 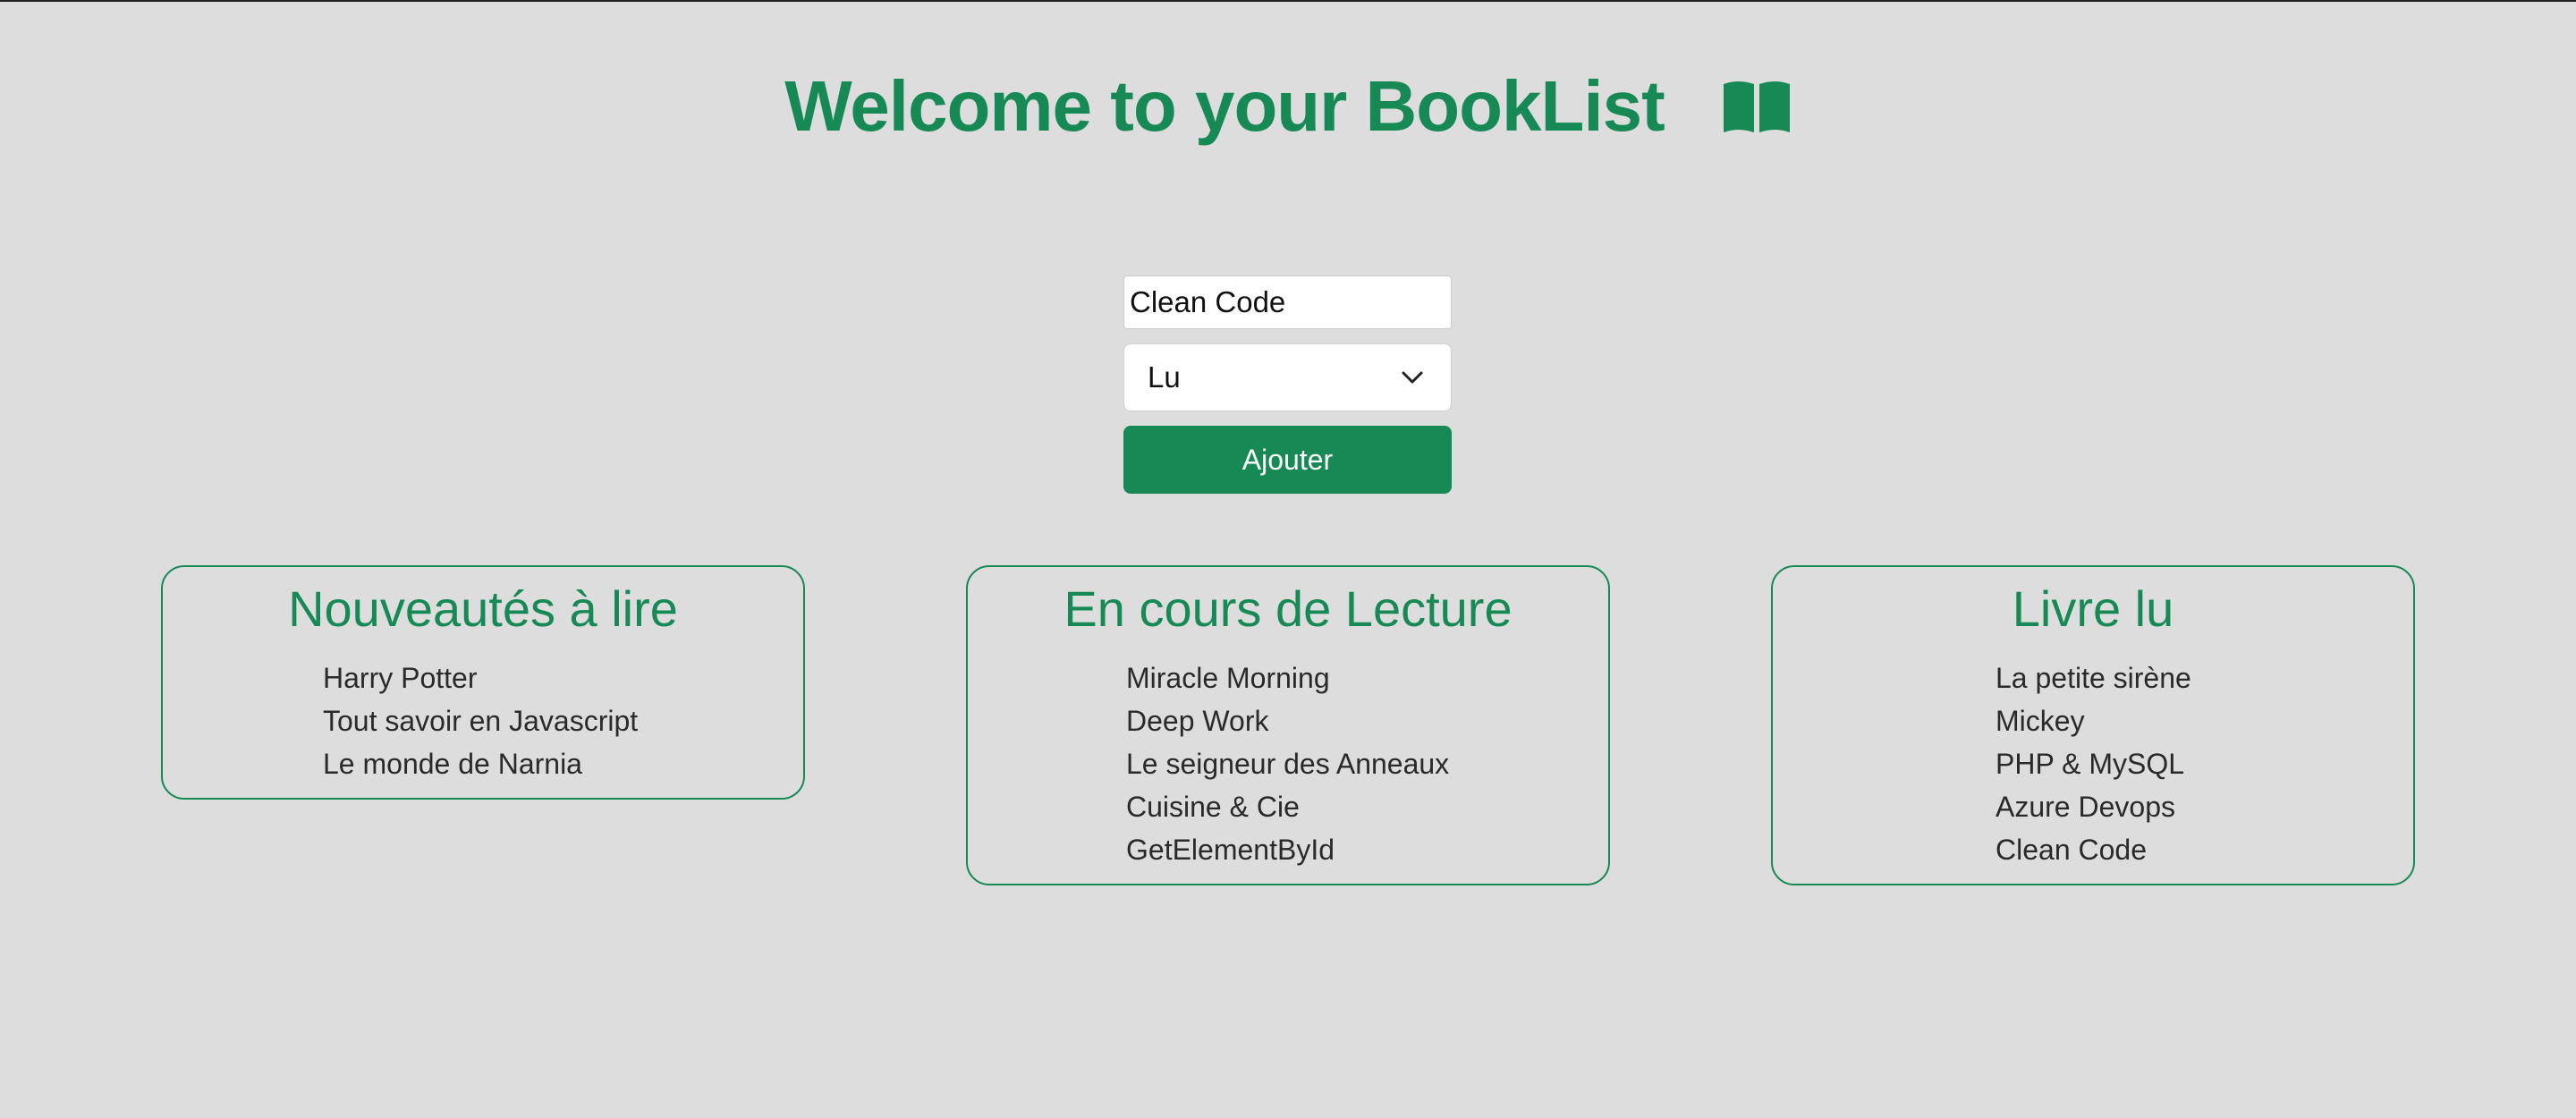 I want to click on list-item: PHP & MySQL, so click(x=2090, y=764).